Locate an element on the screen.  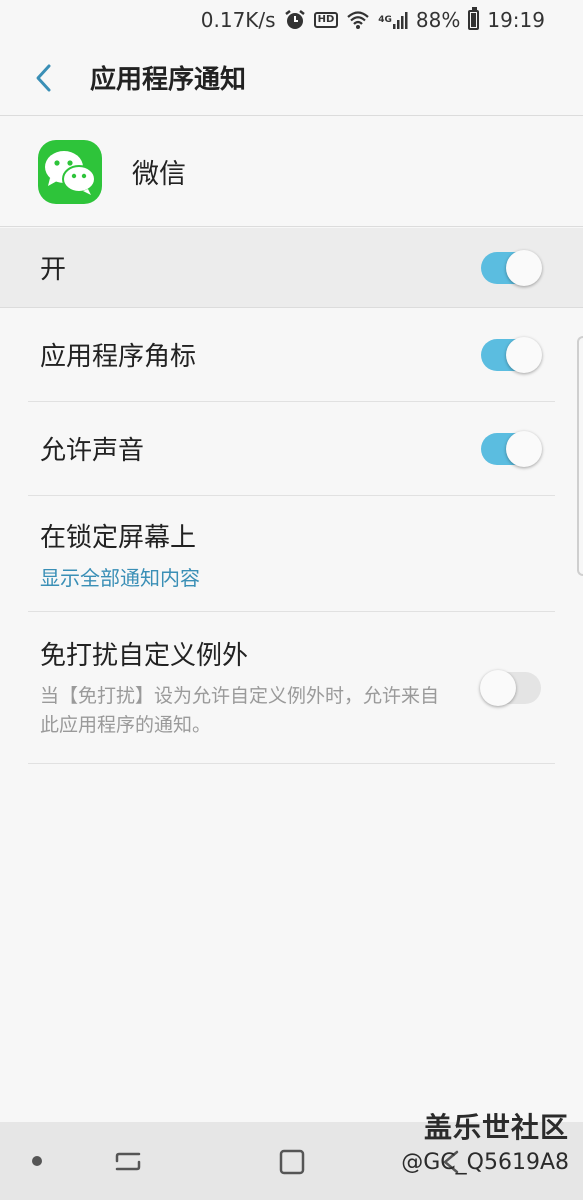
page-title: 应用程序通知 is located at coordinates (168, 80).